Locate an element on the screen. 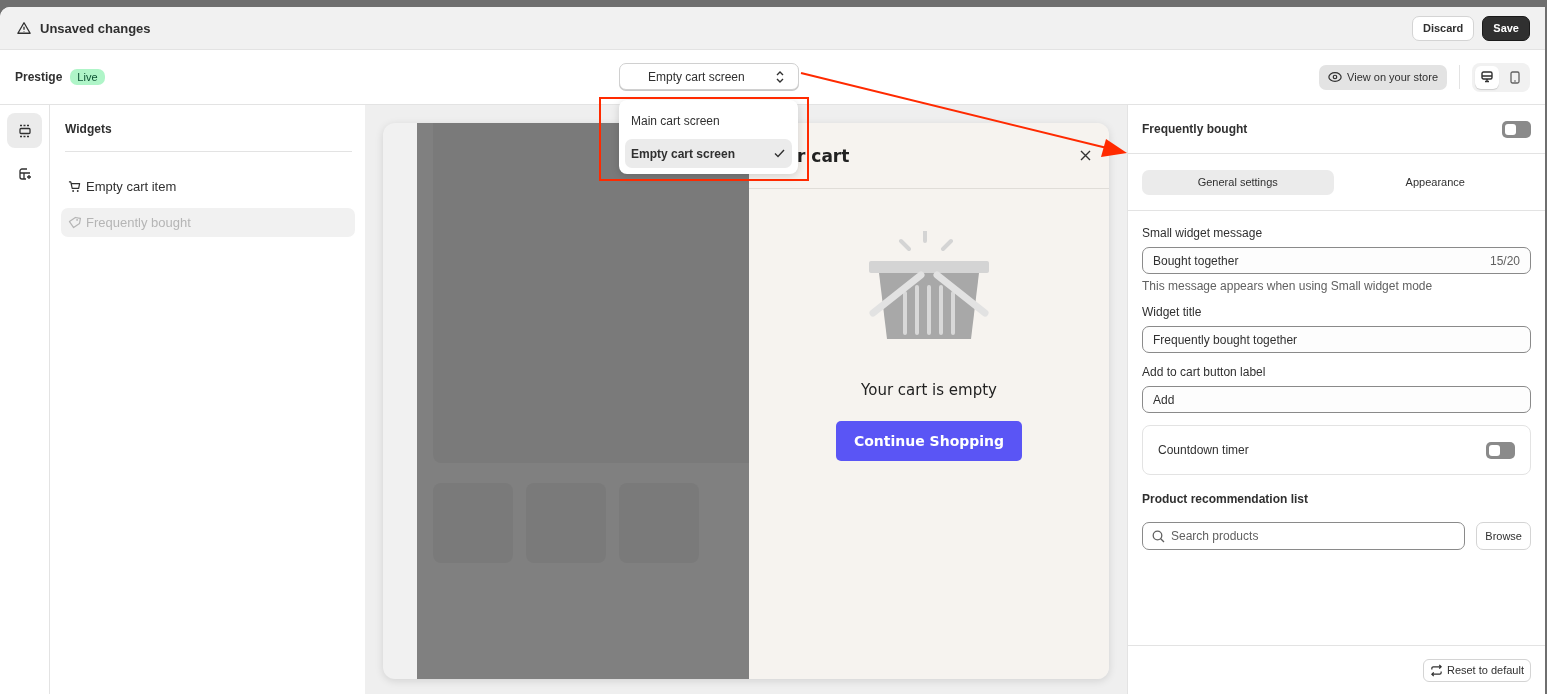 This screenshot has height=694, width=1547. tag-icon is located at coordinates (74, 222).